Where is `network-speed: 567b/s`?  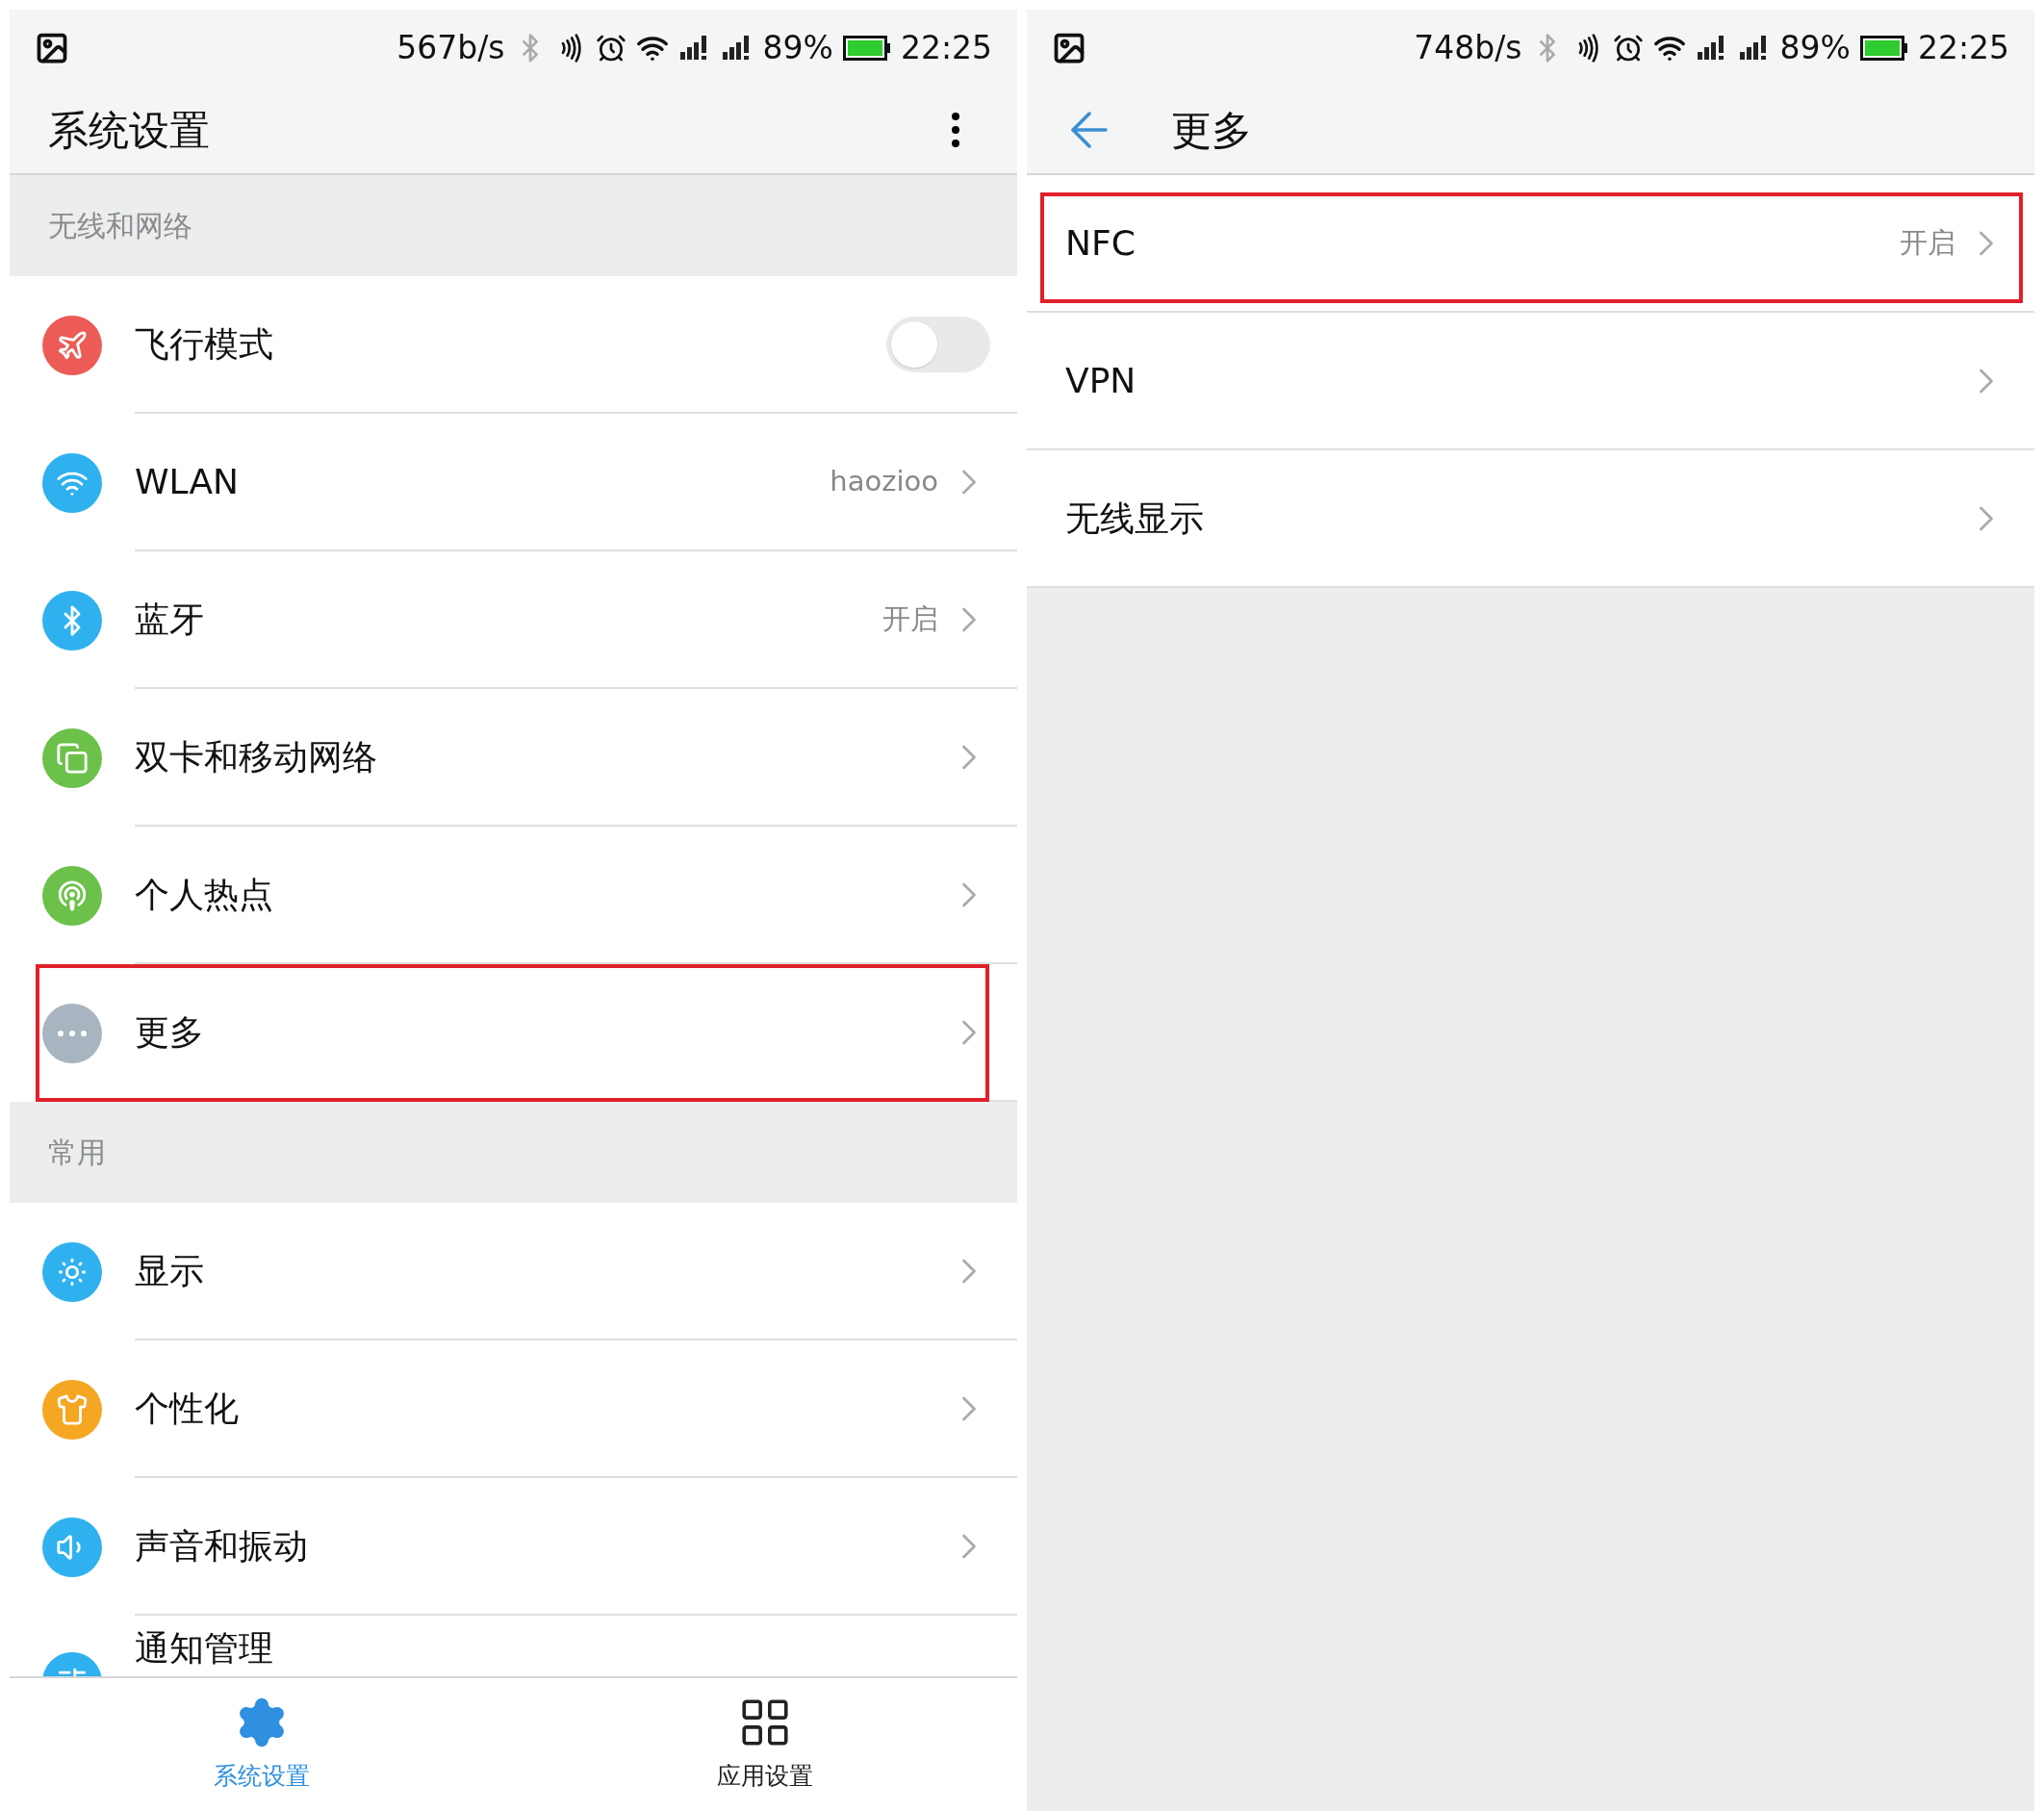
network-speed: 567b/s is located at coordinates (451, 48).